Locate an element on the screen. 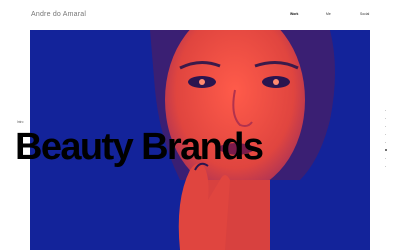 This screenshot has width=400, height=250. pager-dot-active is located at coordinates (385, 150).